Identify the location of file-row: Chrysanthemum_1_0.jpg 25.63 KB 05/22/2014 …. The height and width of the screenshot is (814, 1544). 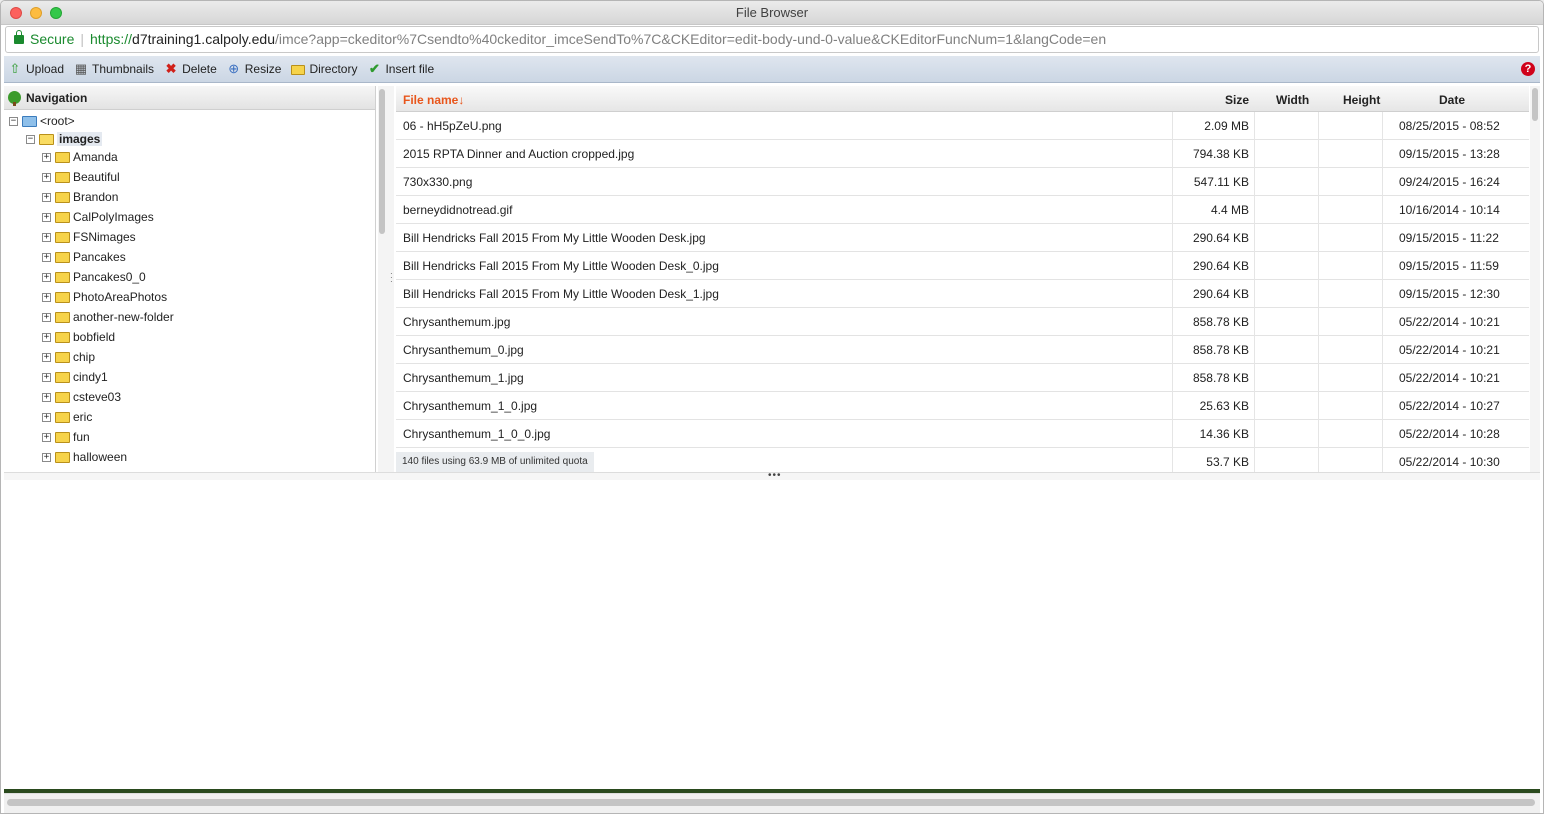
(962, 406).